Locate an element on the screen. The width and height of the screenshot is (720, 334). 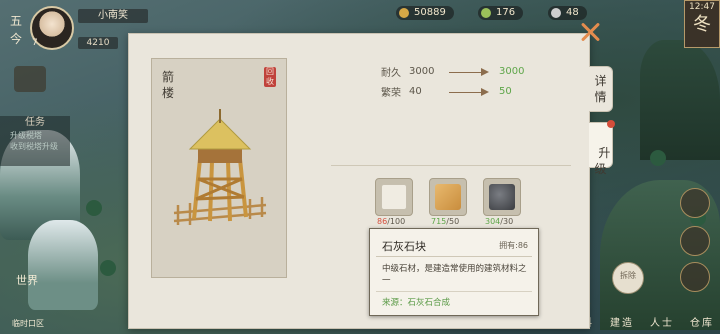
material-have: 304 is located at coordinates (493, 221).